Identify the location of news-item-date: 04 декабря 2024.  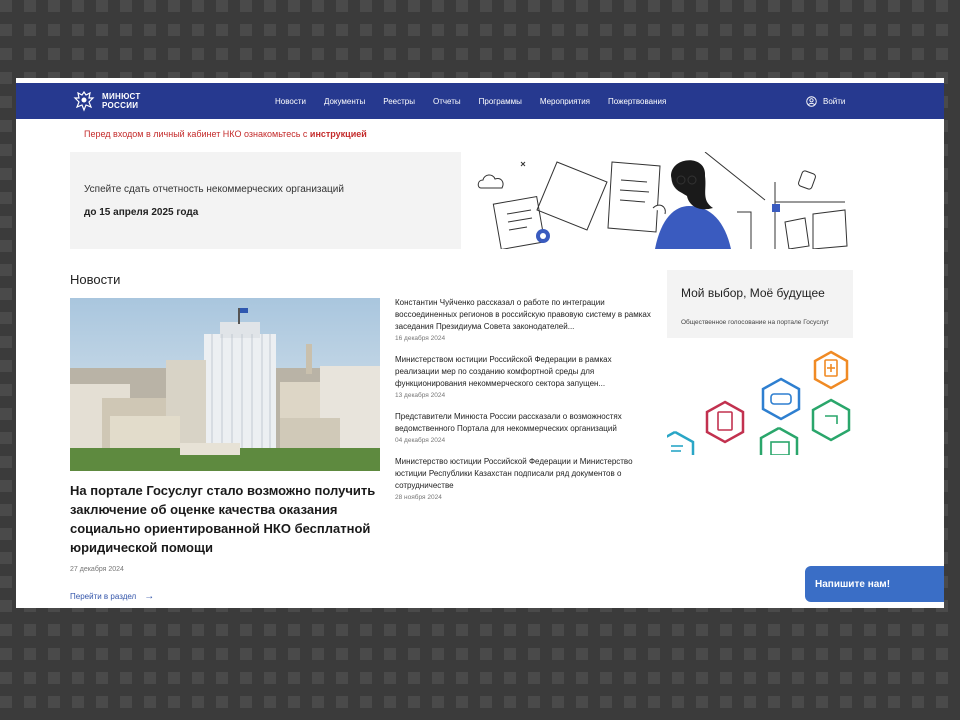
(420, 440).